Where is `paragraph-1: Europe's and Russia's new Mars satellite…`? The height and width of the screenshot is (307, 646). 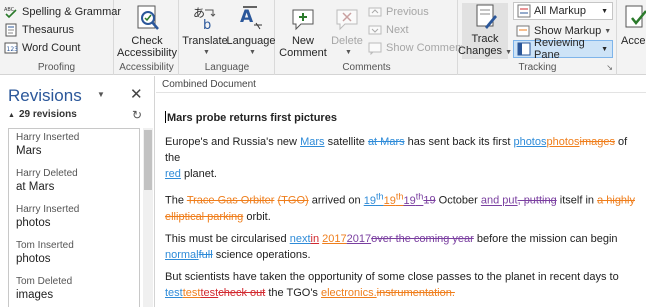
paragraph-1: Europe's and Russia's new Mars satellite… is located at coordinates (396, 158).